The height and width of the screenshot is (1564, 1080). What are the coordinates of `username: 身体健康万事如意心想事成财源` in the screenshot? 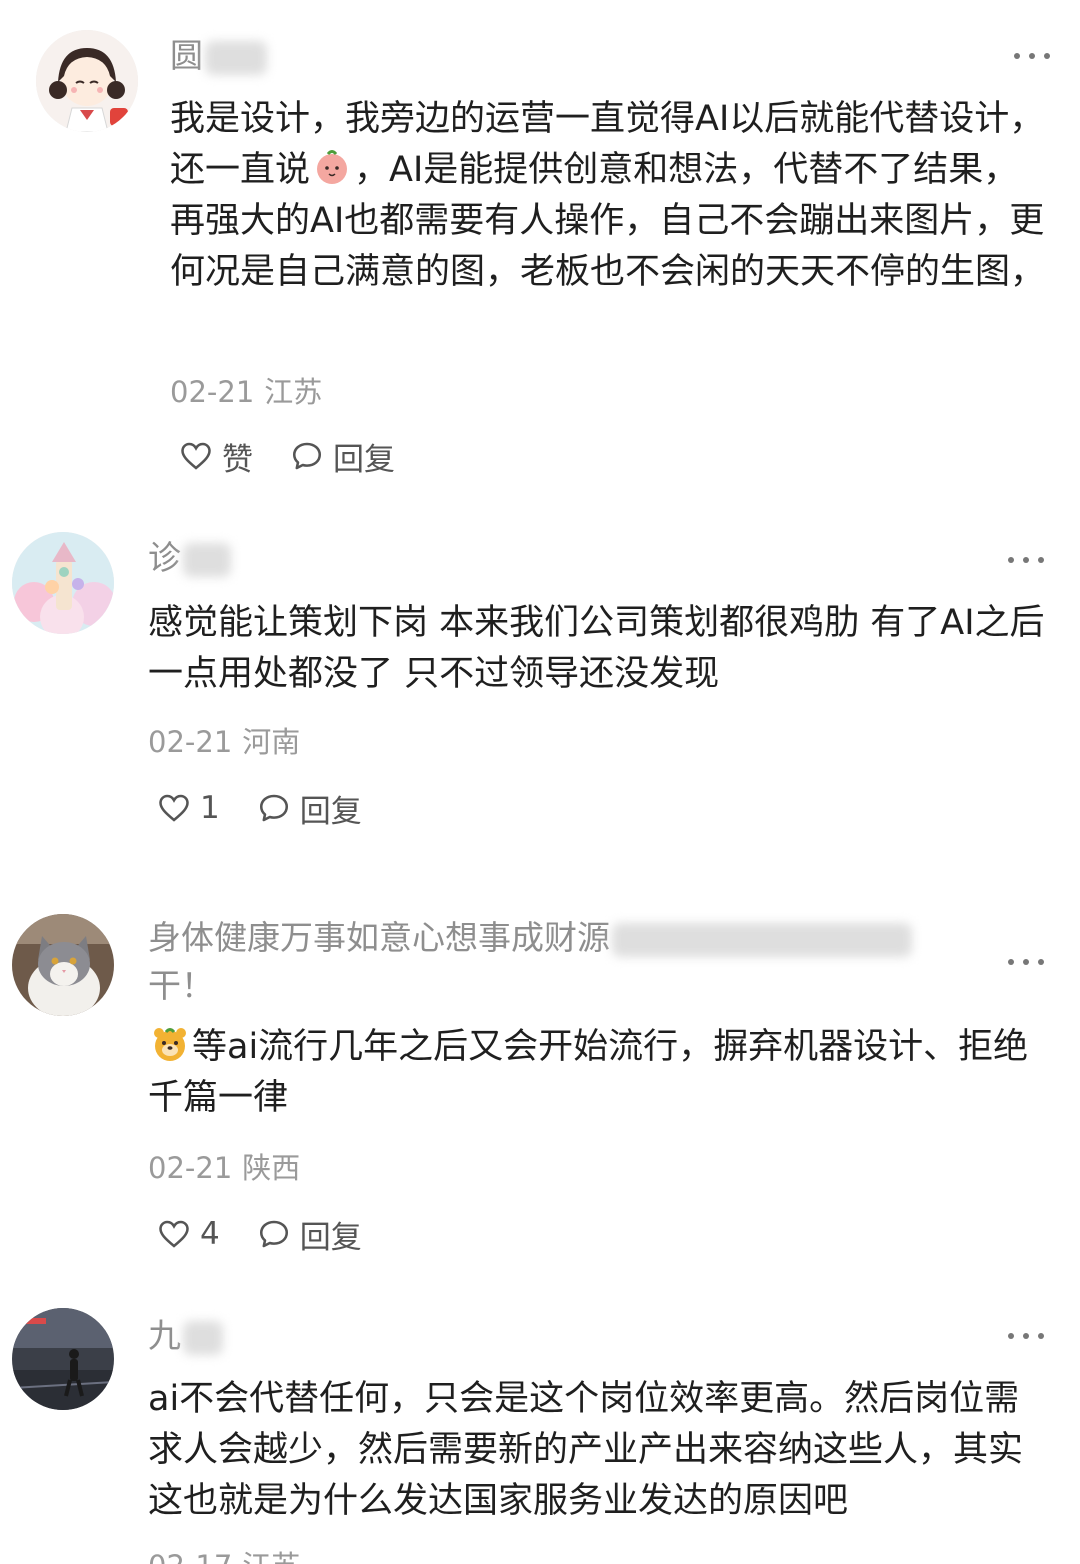 It's located at (530, 938).